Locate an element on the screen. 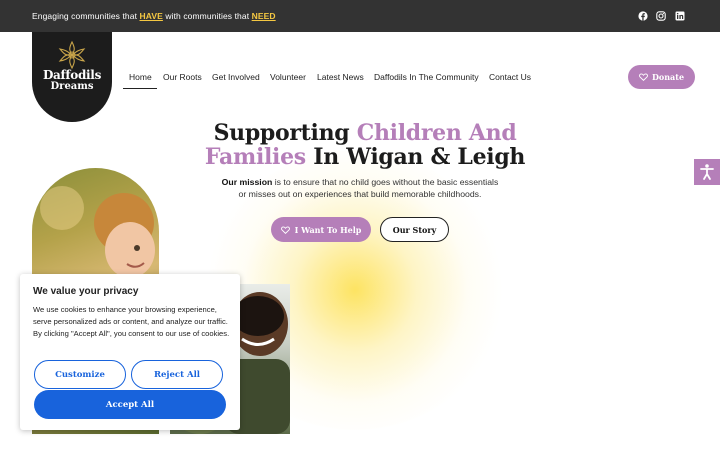  customize-button: Customize is located at coordinates (80, 374).